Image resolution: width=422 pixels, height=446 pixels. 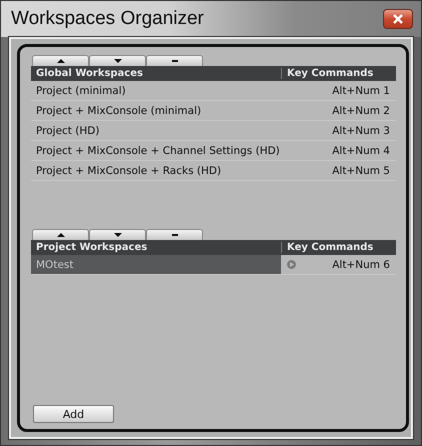 What do you see at coordinates (89, 73) in the screenshot?
I see `column-header: Global Workspaces` at bounding box center [89, 73].